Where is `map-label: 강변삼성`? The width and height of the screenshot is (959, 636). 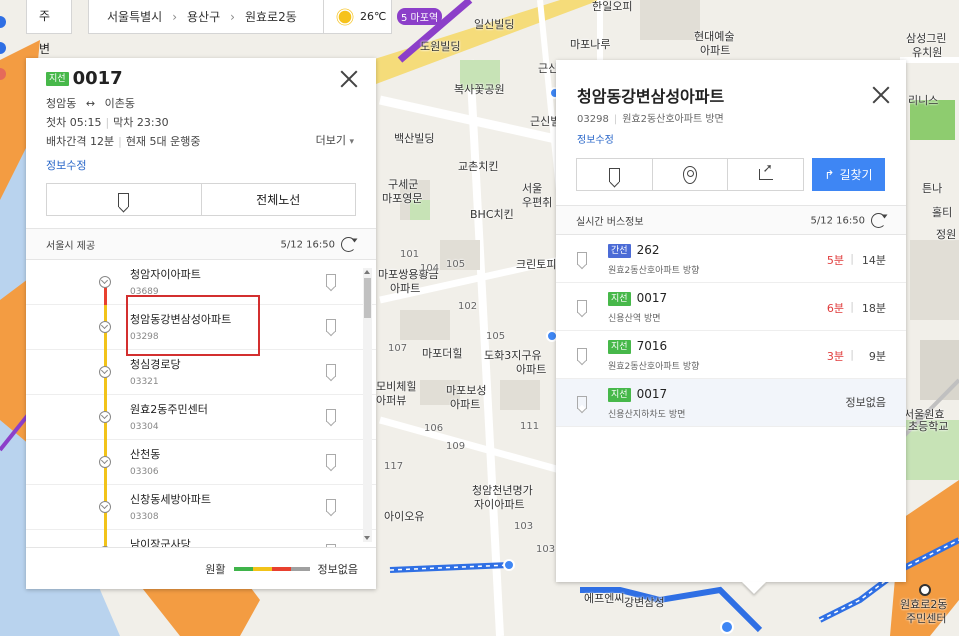
map-label: 강변삼성 is located at coordinates (644, 602).